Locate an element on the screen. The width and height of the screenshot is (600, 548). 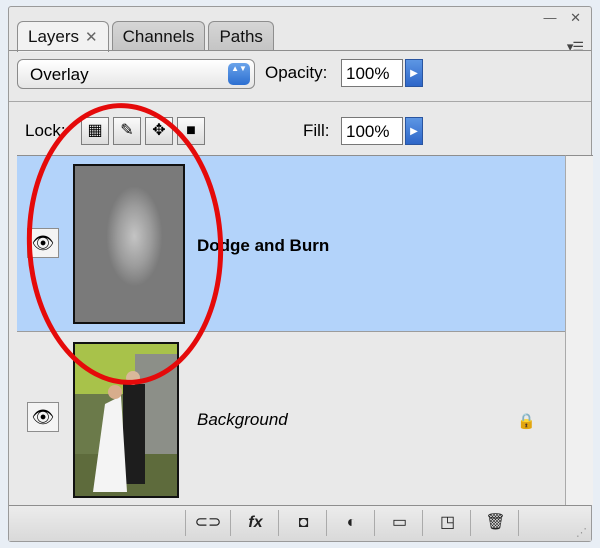
layer-mask-icon: ◘ is located at coordinates (304, 523).